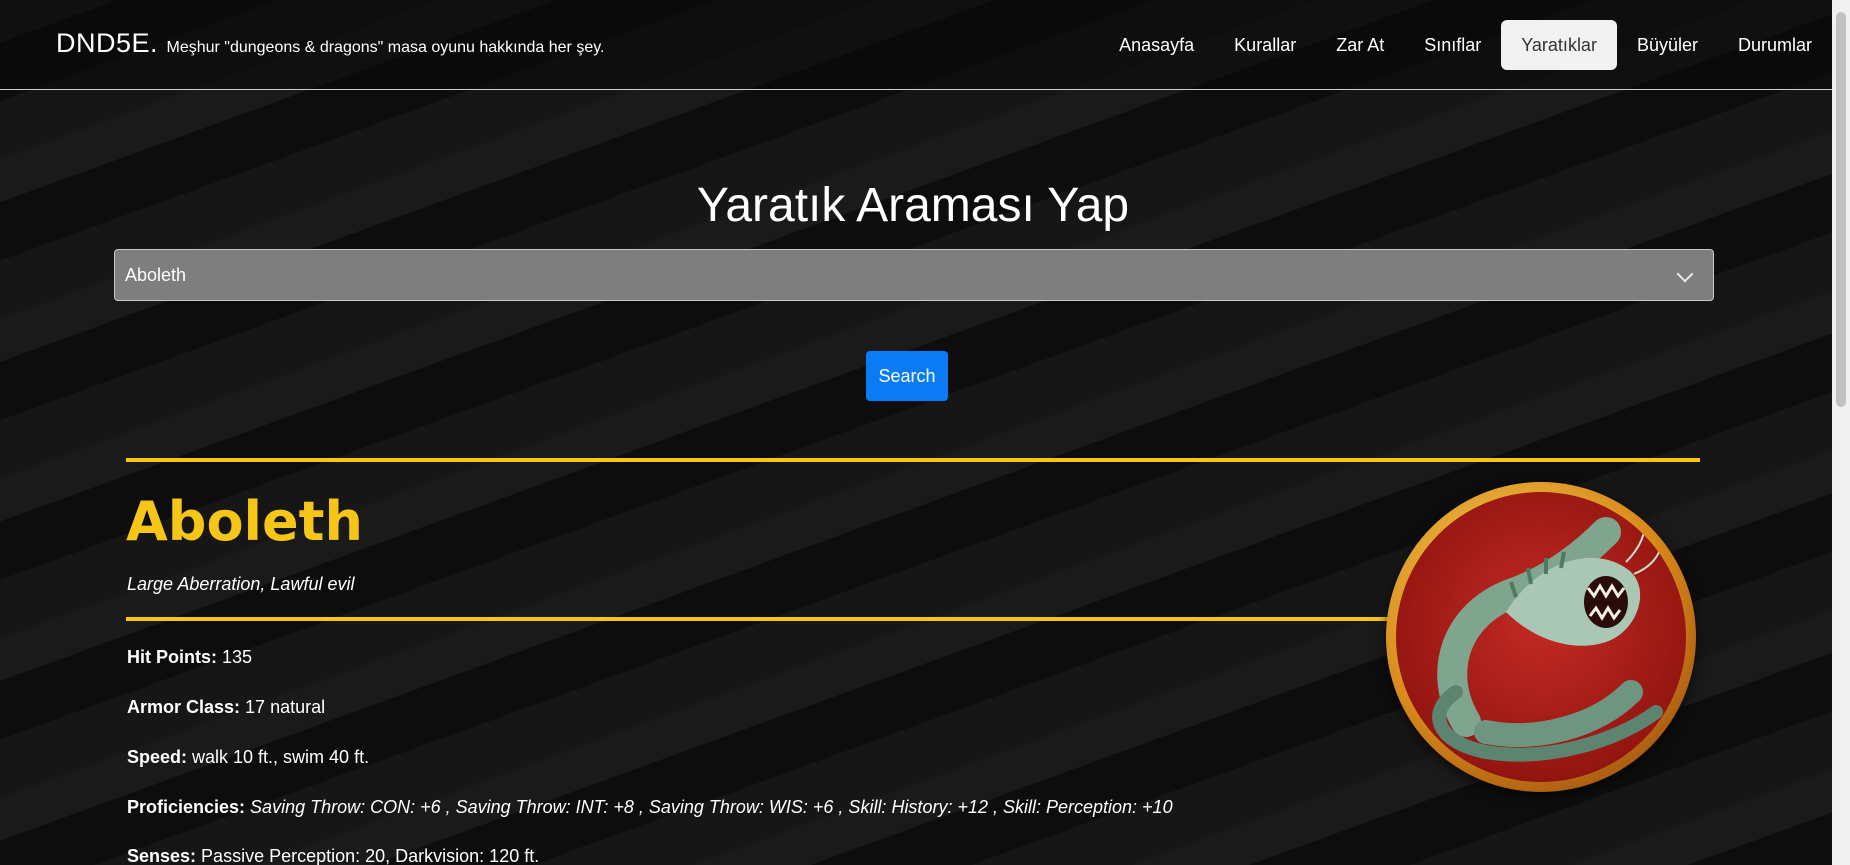 The width and height of the screenshot is (1850, 865). Describe the element at coordinates (1775, 45) in the screenshot. I see `nav-item-durumlar: Durumlar` at that location.